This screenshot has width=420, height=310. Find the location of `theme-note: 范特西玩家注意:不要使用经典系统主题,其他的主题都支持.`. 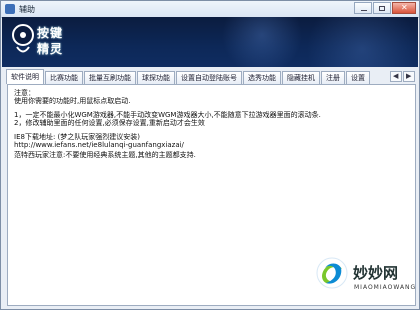

theme-note: 范特西玩家注意:不要使用经典系统主题,其他的主题都支持. is located at coordinates (105, 155).